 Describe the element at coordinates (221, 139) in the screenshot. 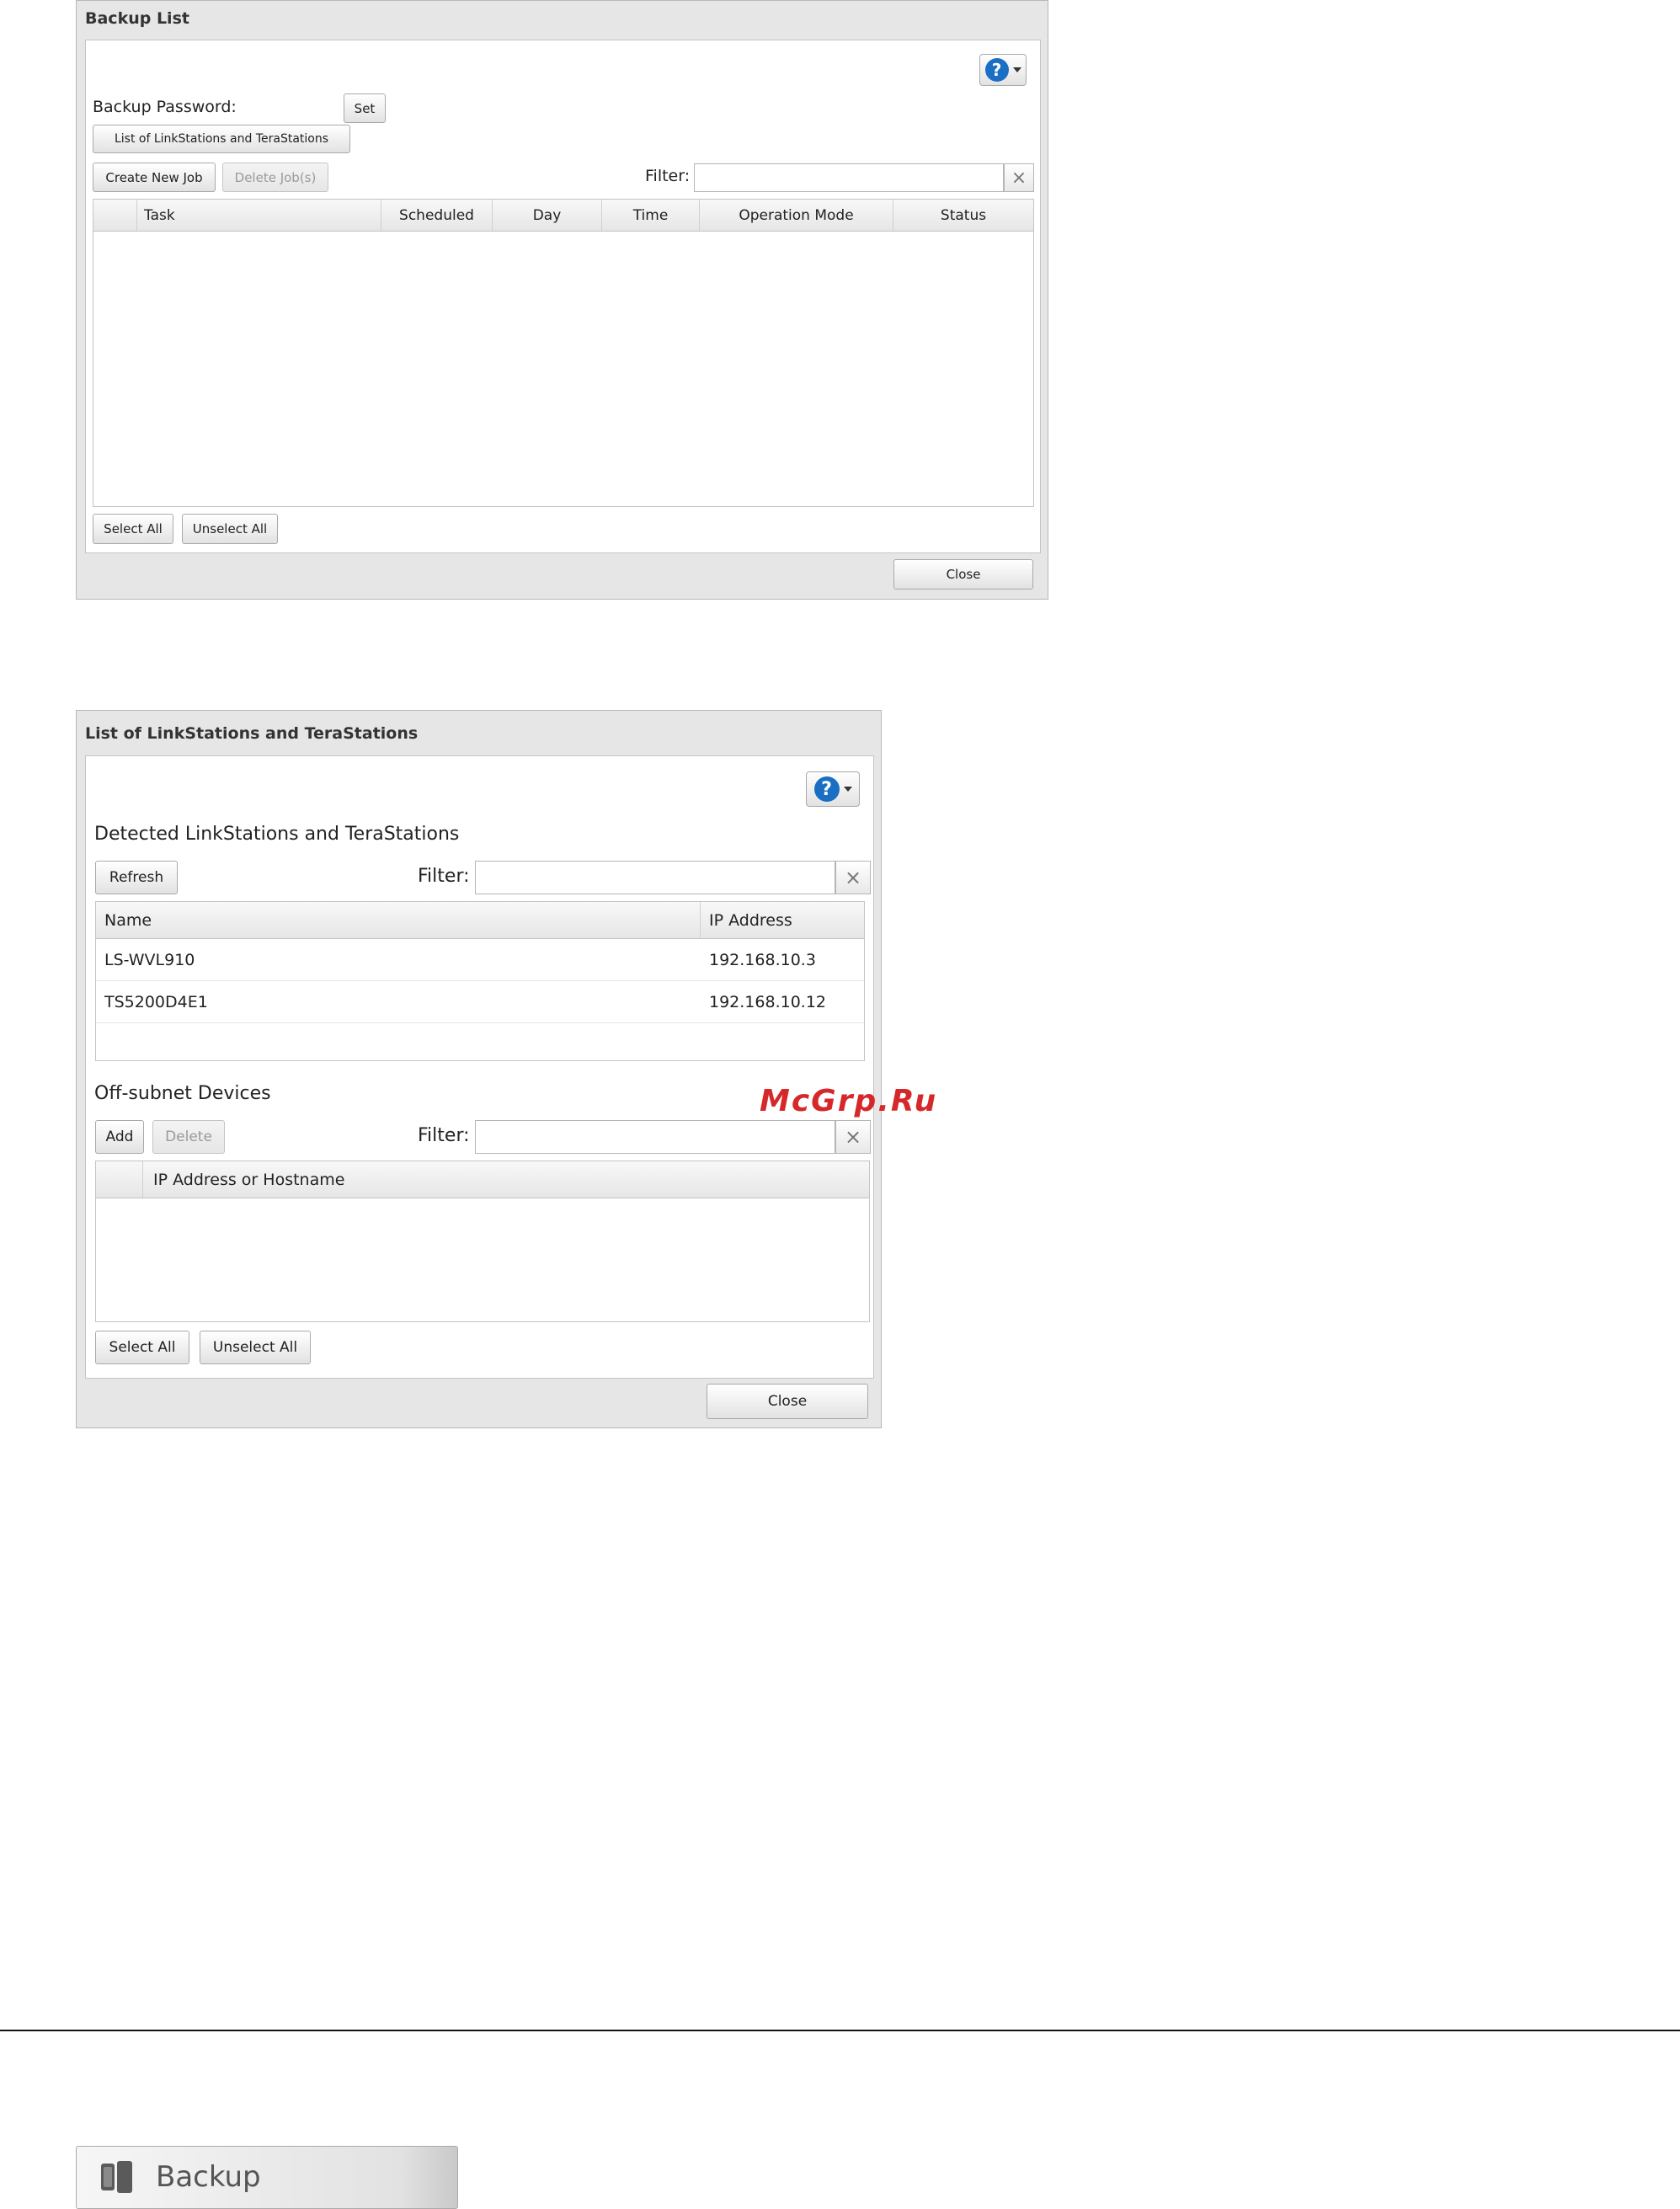

I see `list-stations-button: List of LinkStations and TeraStations` at that location.